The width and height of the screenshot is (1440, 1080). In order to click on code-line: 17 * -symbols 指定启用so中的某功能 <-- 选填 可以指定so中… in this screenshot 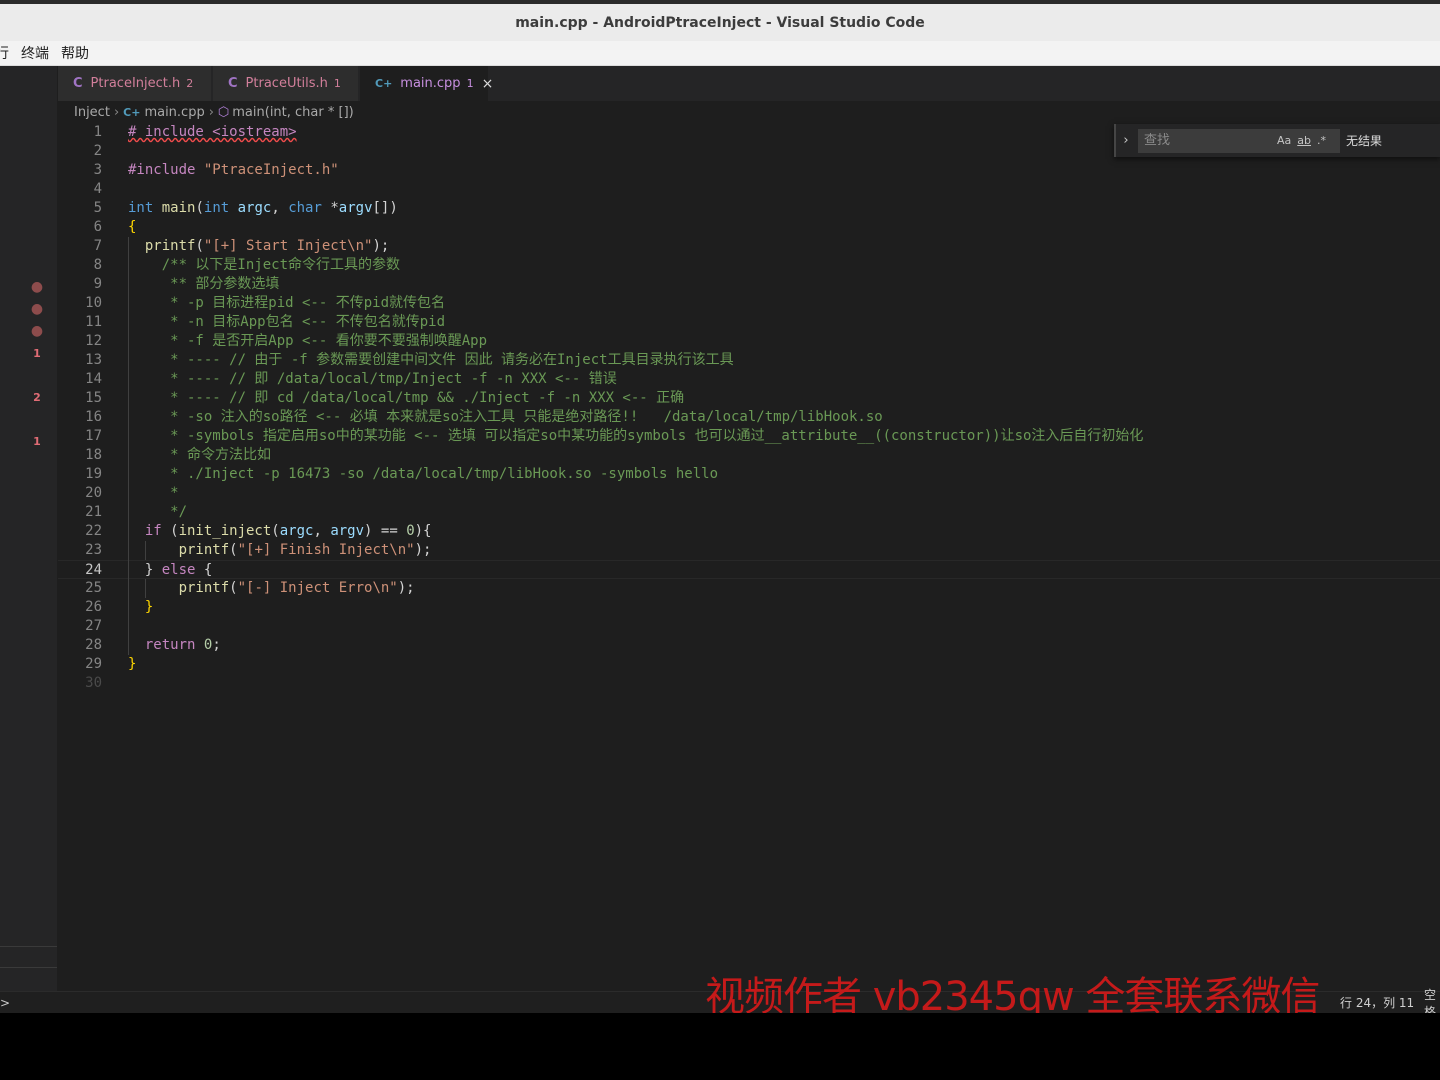, I will do `click(749, 436)`.